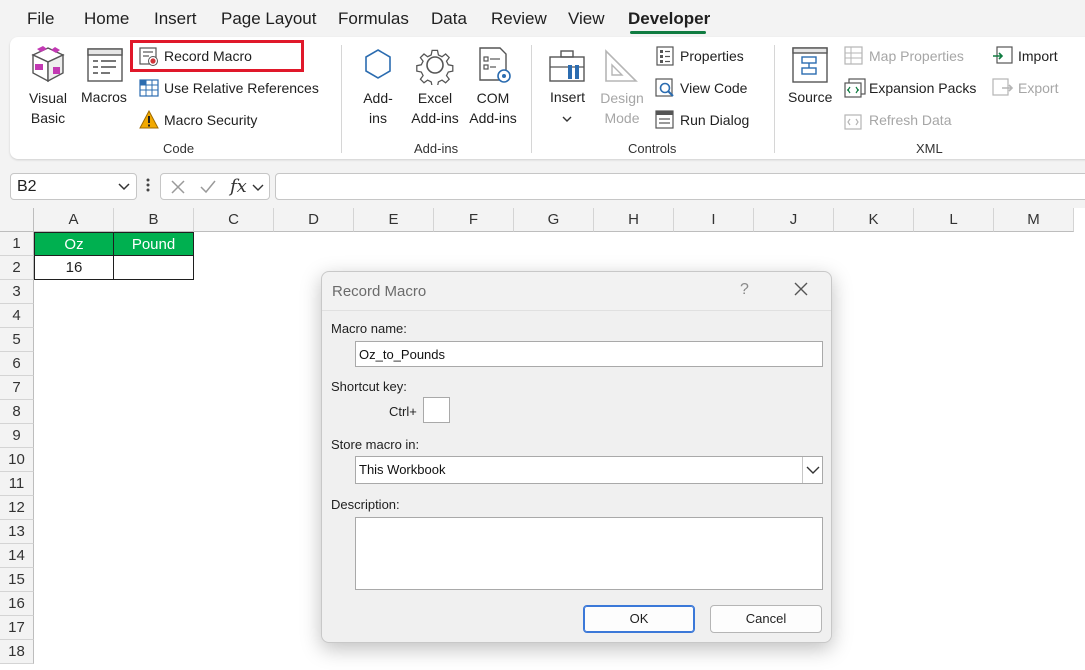 This screenshot has width=1085, height=670. What do you see at coordinates (148, 187) in the screenshot?
I see `more-options-icon` at bounding box center [148, 187].